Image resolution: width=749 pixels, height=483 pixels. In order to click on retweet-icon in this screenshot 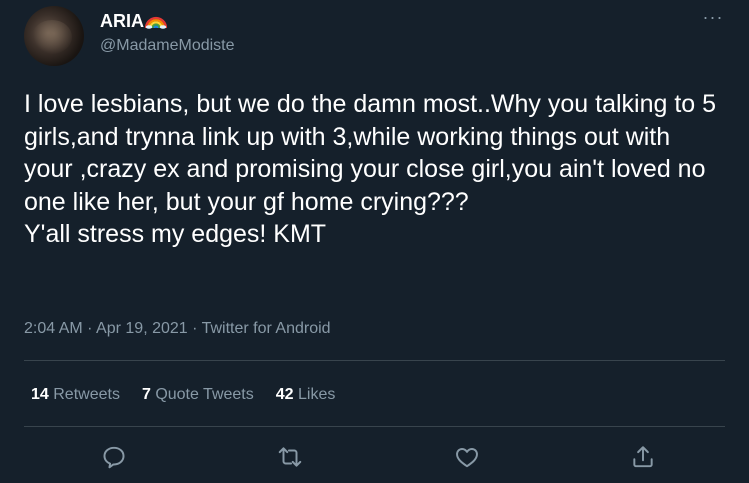, I will do `click(290, 457)`.